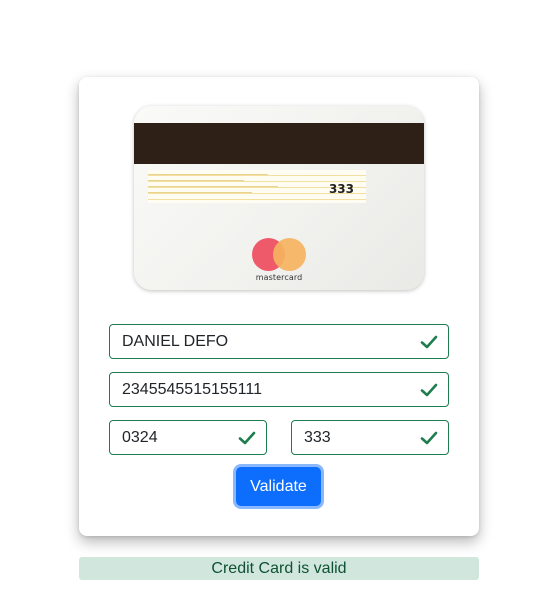  Describe the element at coordinates (266, 341) in the screenshot. I see `cardholder-name-input` at that location.